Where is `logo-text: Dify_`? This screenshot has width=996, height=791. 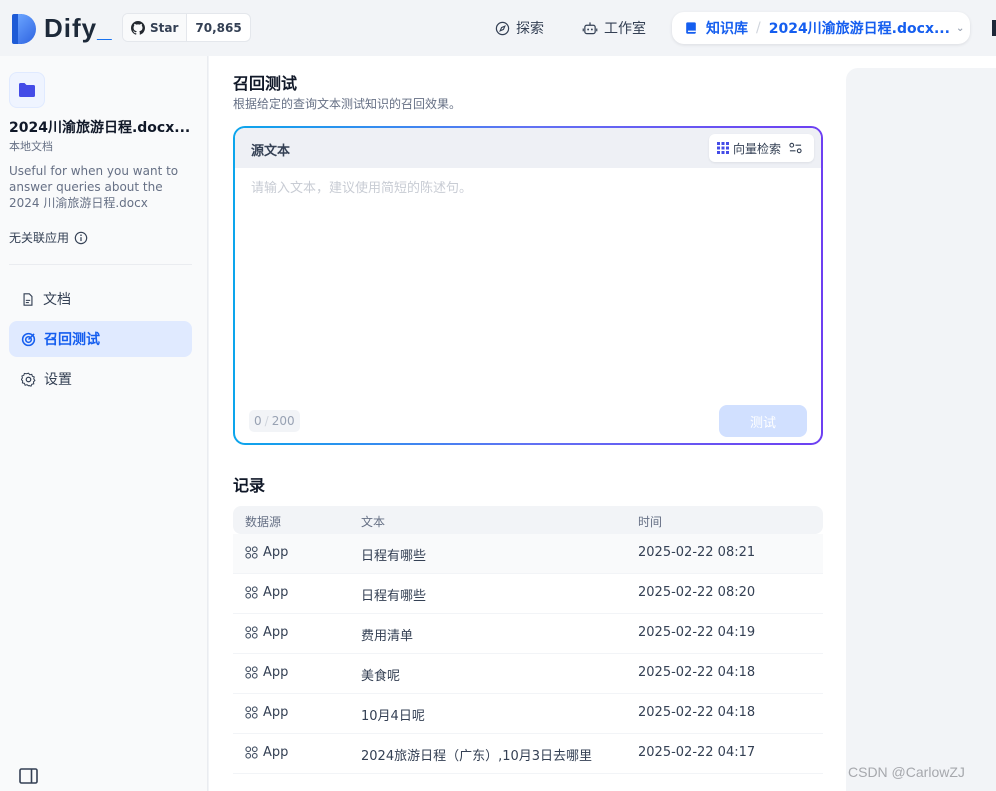
logo-text: Dify_ is located at coordinates (78, 28).